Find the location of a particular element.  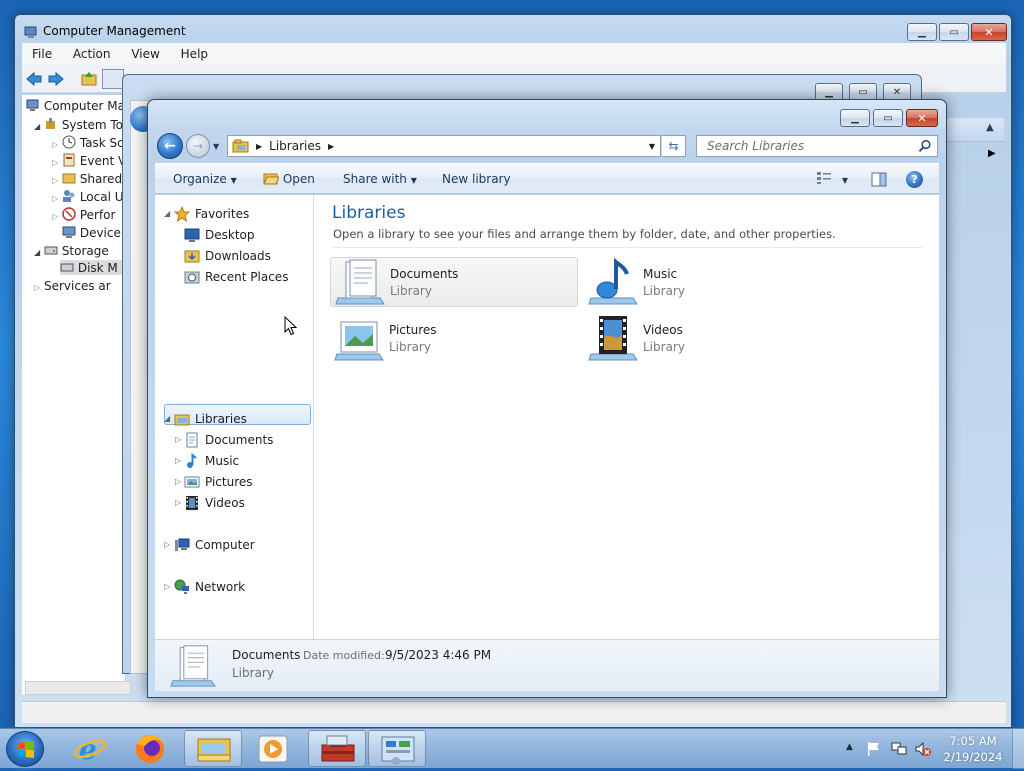

start-button is located at coordinates (25, 749).